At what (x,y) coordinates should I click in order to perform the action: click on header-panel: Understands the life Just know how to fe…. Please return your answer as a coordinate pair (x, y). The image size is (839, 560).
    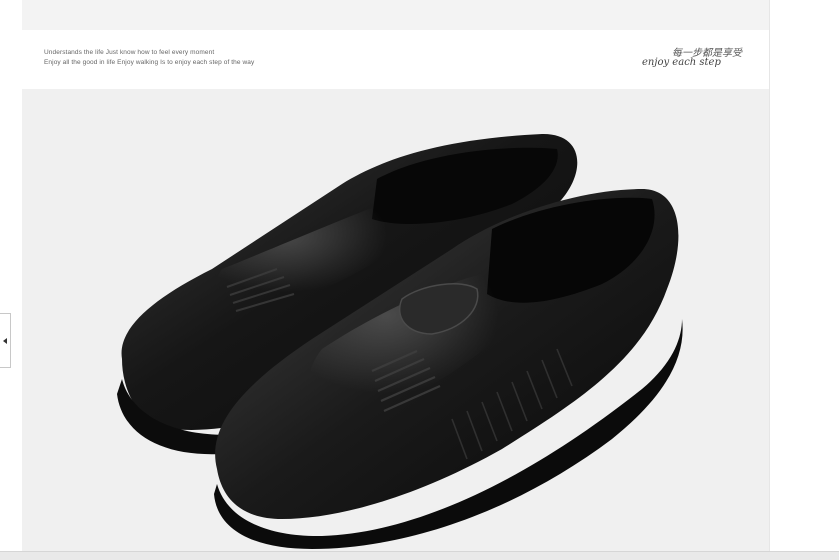
    Looking at the image, I should click on (395, 59).